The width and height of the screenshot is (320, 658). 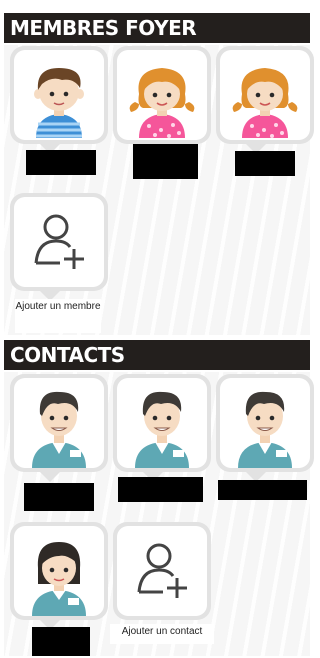 I want to click on tile-pointer, so click(x=50, y=477).